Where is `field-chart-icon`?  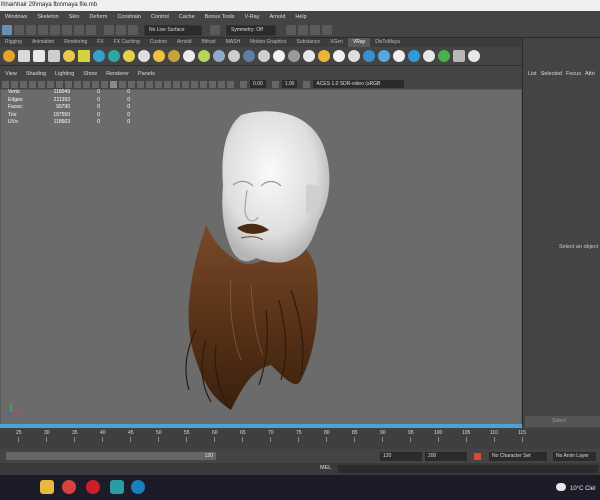 field-chart-icon is located at coordinates (77, 84).